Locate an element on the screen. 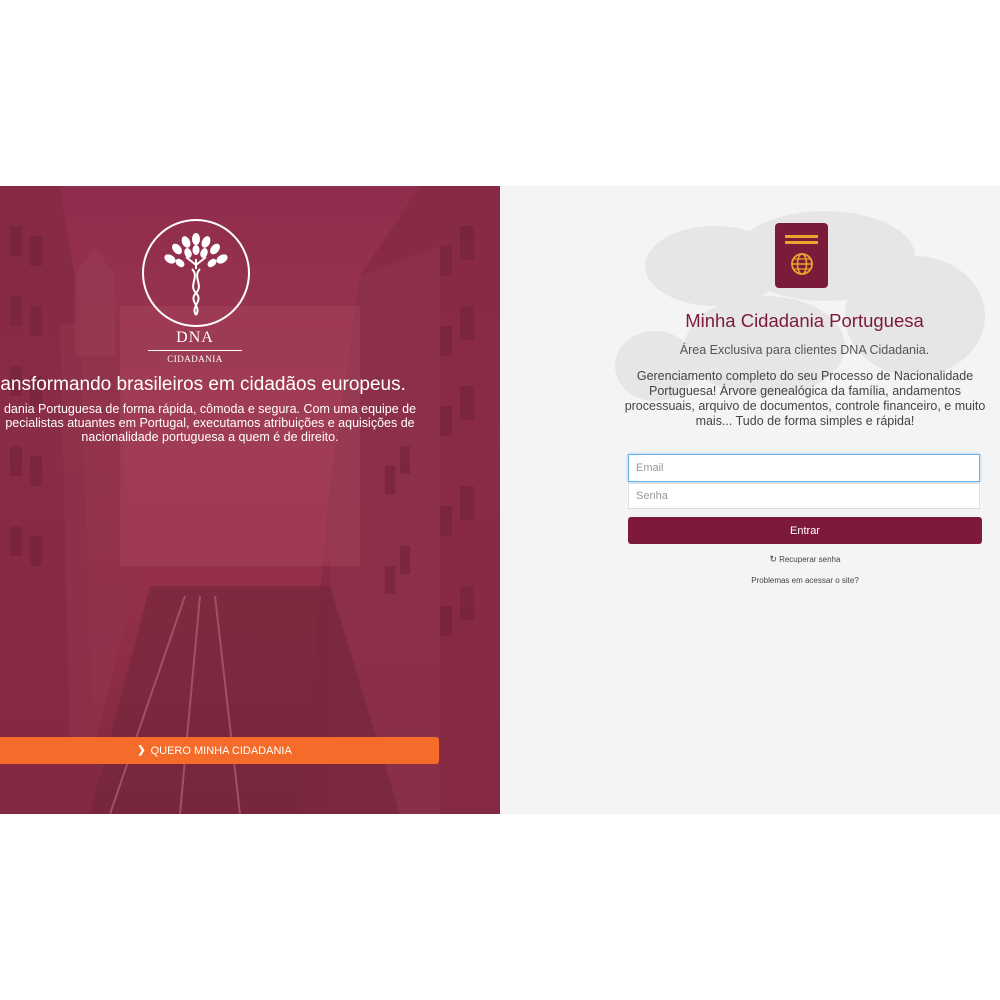 The width and height of the screenshot is (1000, 1000). recover-password-link: ↻ Recuperar senha is located at coordinates (805, 559).